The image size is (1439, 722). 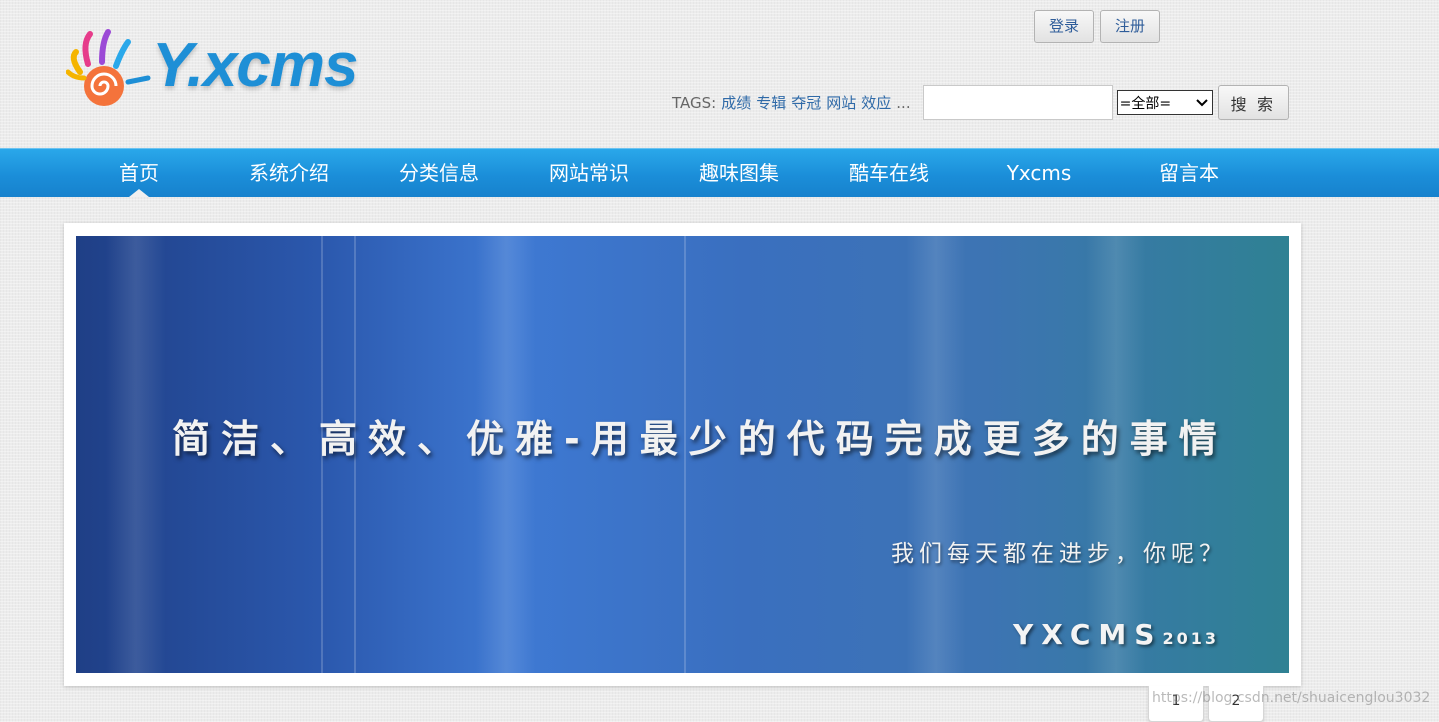 I want to click on tag-link: 夺冠, so click(x=806, y=102).